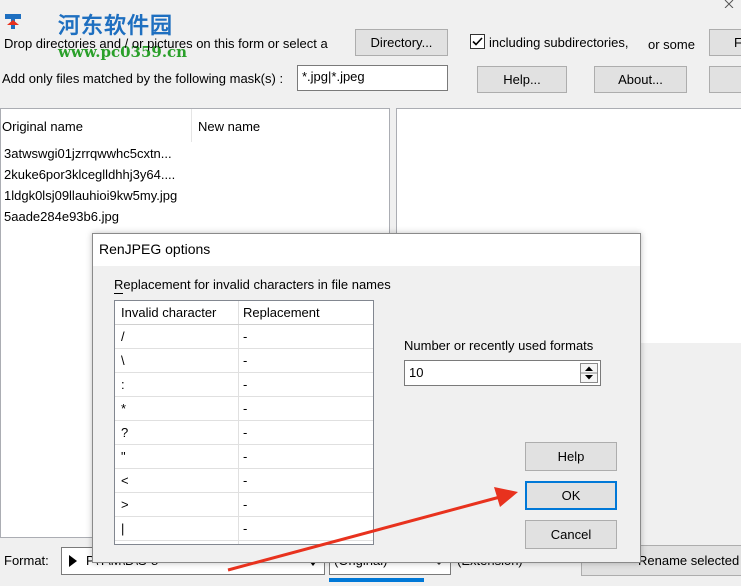  Describe the element at coordinates (571, 534) in the screenshot. I see `dialog-cancel-button: Cancel` at that location.